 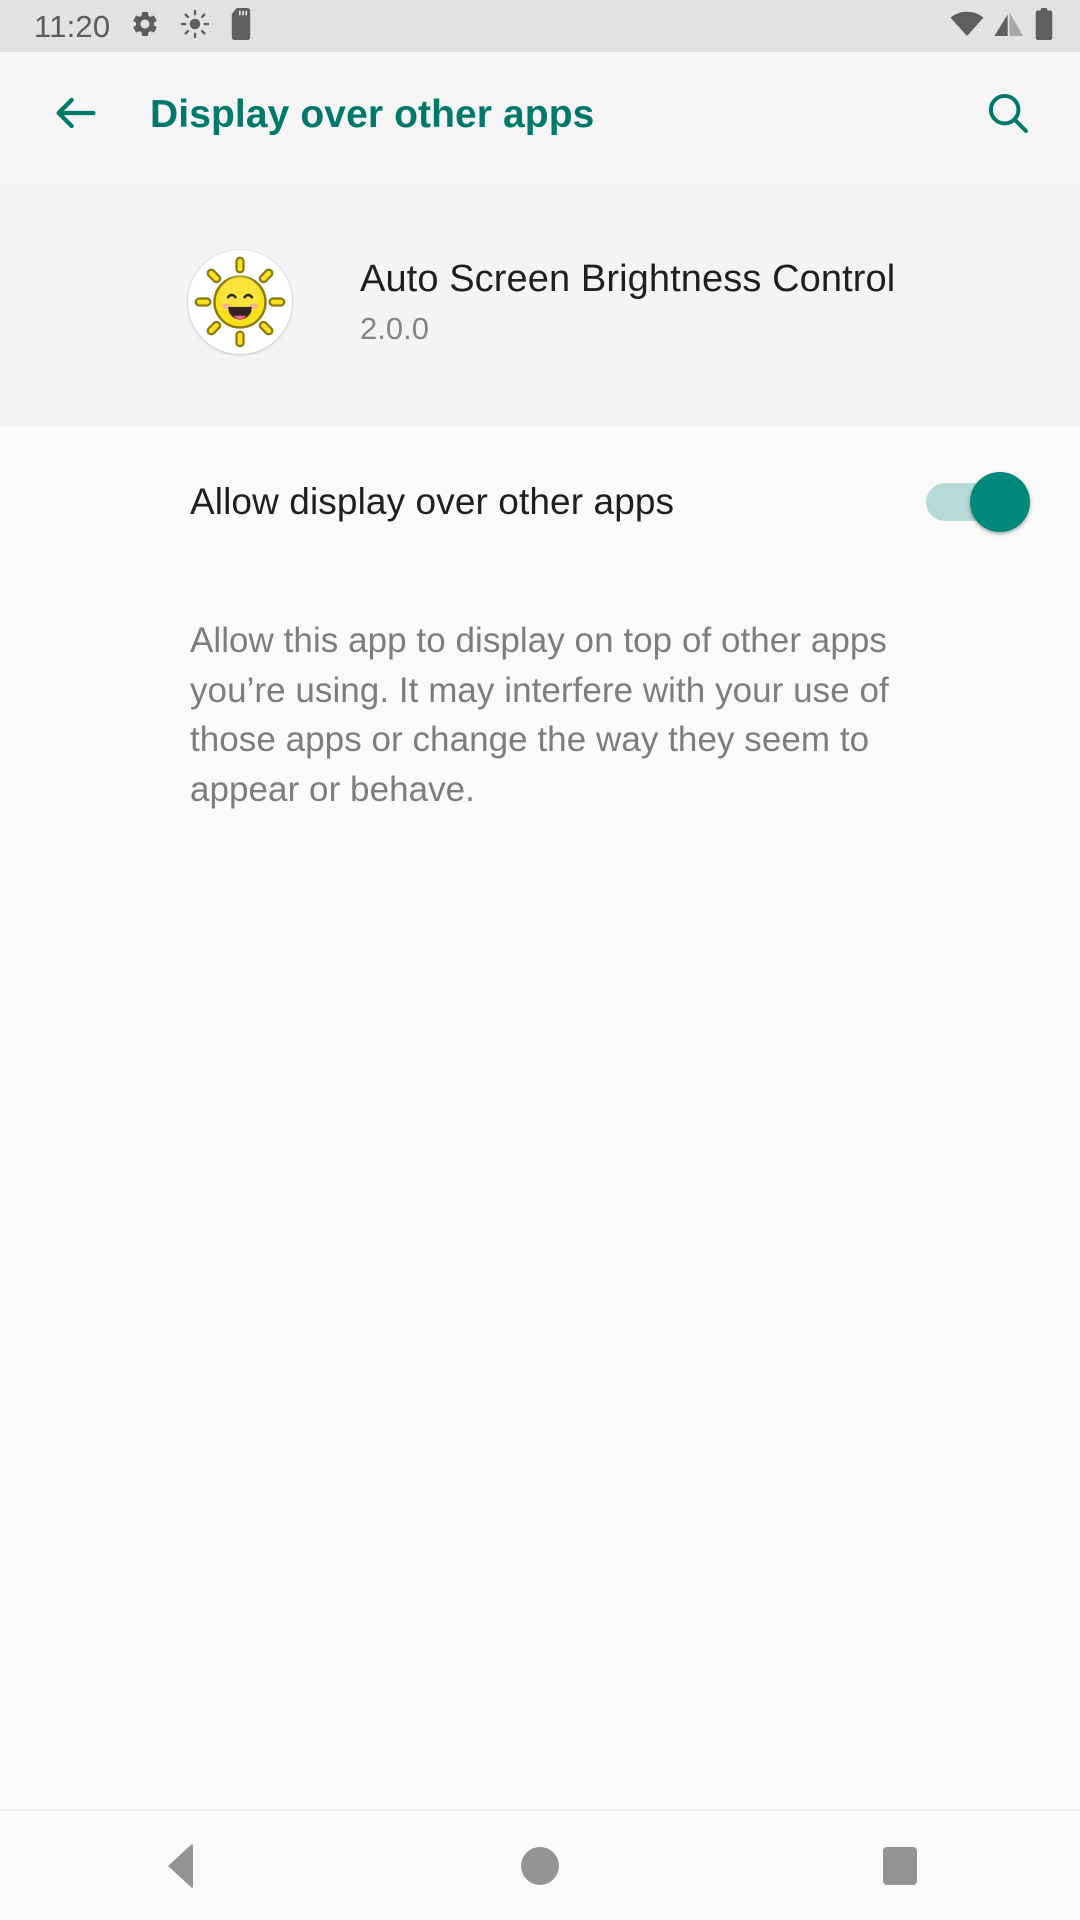 What do you see at coordinates (1044, 26) in the screenshot?
I see `battery-icon` at bounding box center [1044, 26].